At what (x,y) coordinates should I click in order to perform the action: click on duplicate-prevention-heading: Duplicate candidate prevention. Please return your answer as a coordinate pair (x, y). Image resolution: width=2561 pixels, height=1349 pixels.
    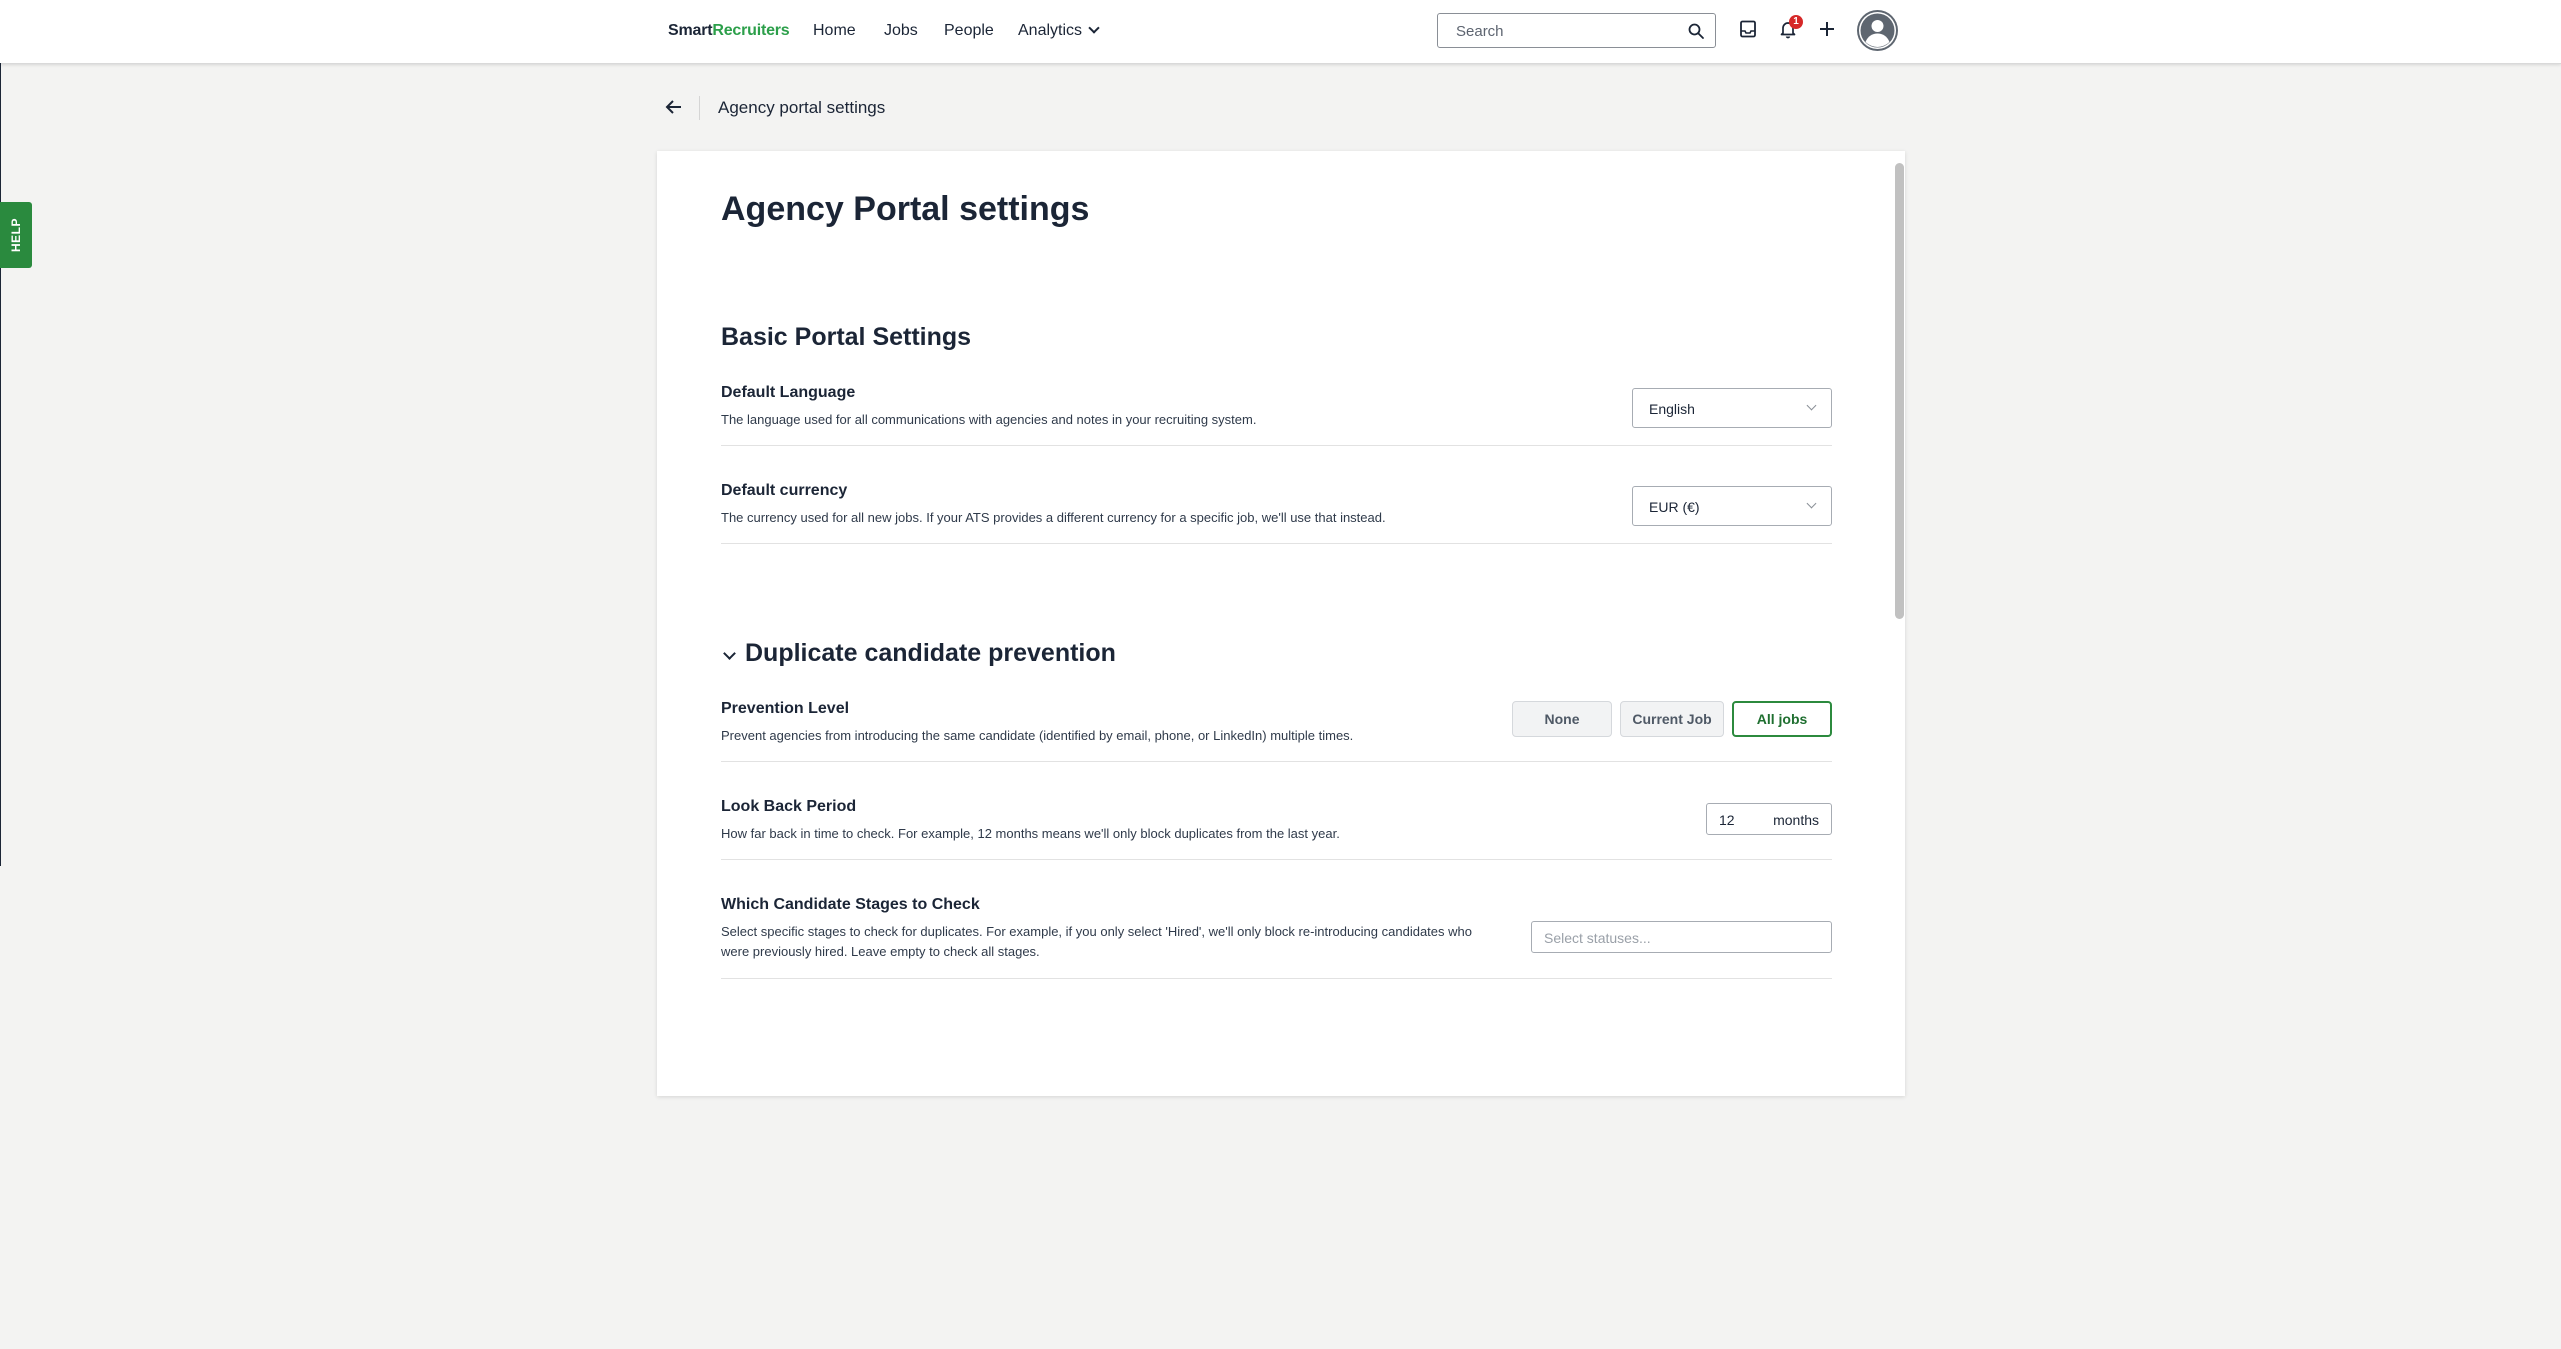
    Looking at the image, I should click on (930, 653).